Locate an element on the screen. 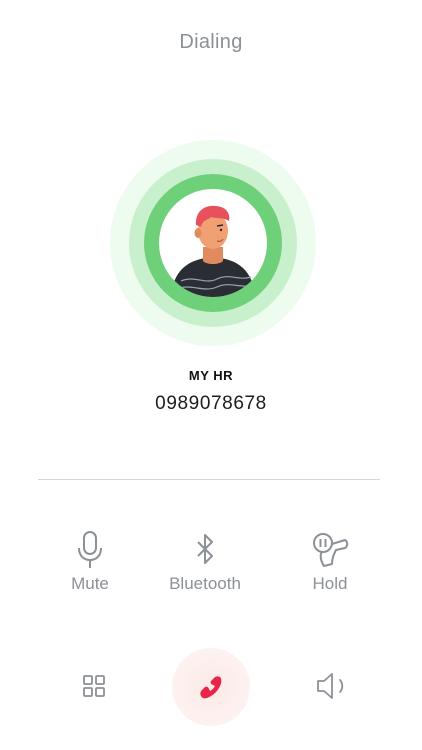  avatar-image is located at coordinates (213, 243).